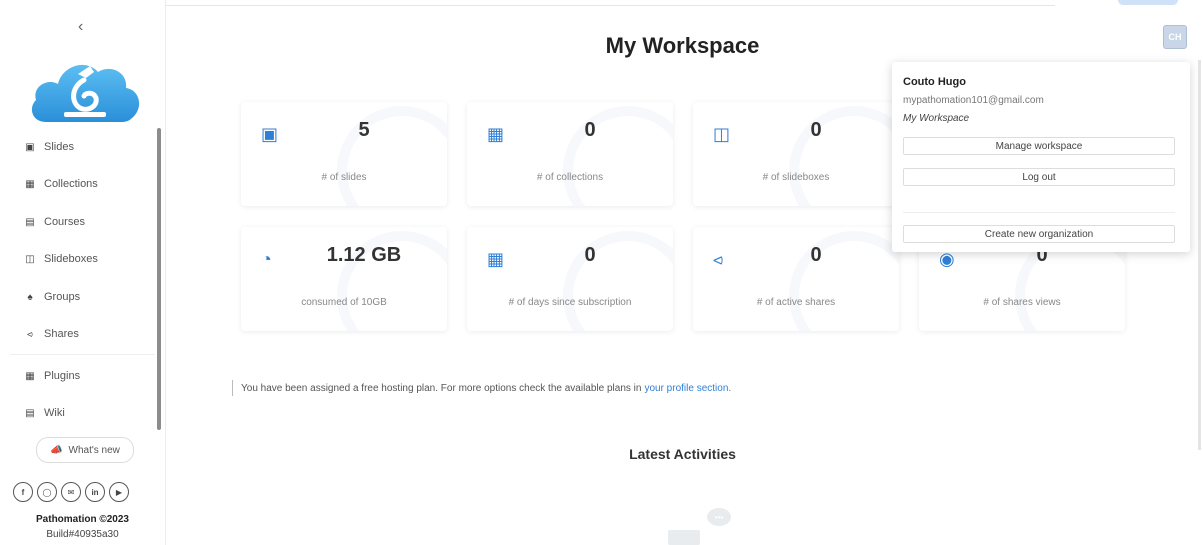  Describe the element at coordinates (30, 222) in the screenshot. I see `courses-icon: ▤` at that location.